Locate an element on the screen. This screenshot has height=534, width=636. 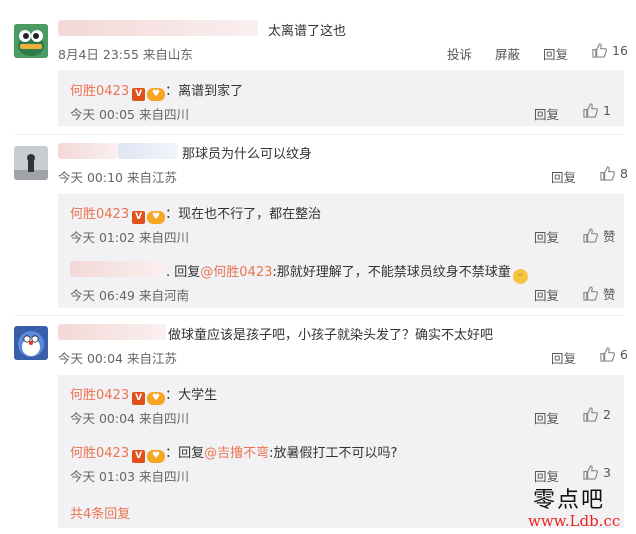
reply-line: 何胜0423 V ♥ ：回复@吉撸不弯:放暑假打工不可以吗? is located at coordinates (234, 454).